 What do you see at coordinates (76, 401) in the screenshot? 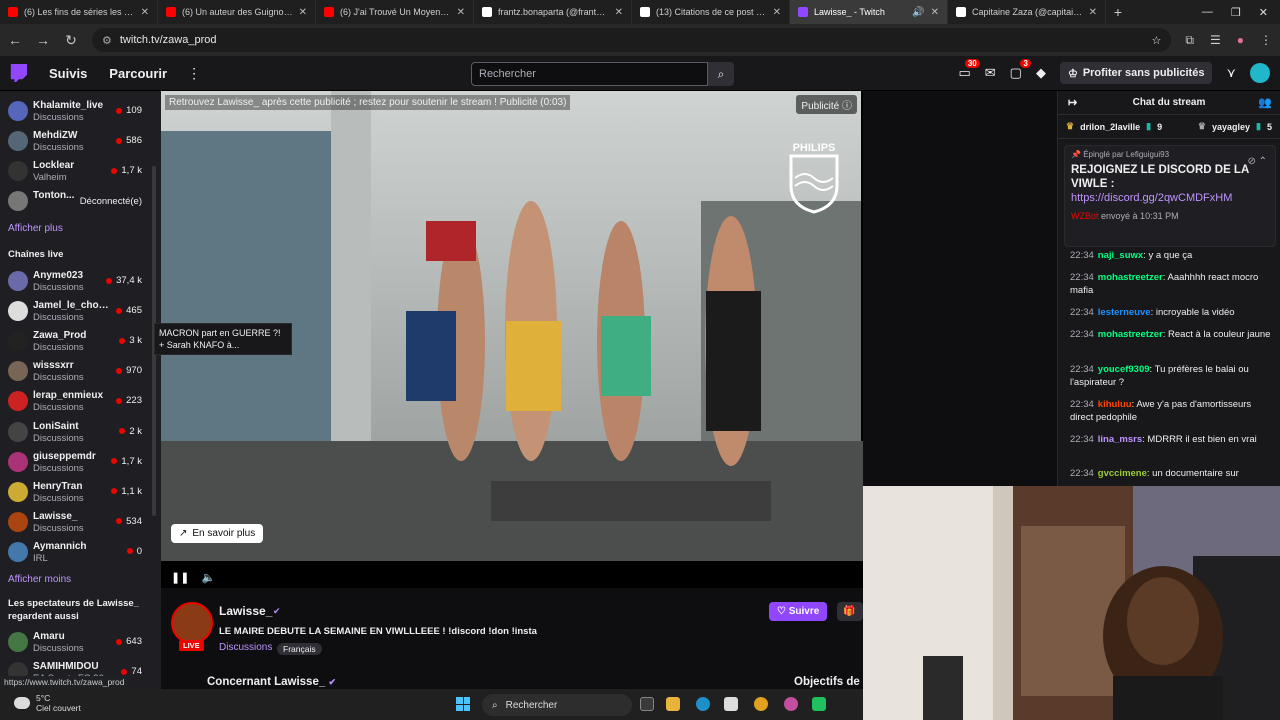
I see `sidebar-channel-item: lerap_enmieux Discussions 223` at bounding box center [76, 401].